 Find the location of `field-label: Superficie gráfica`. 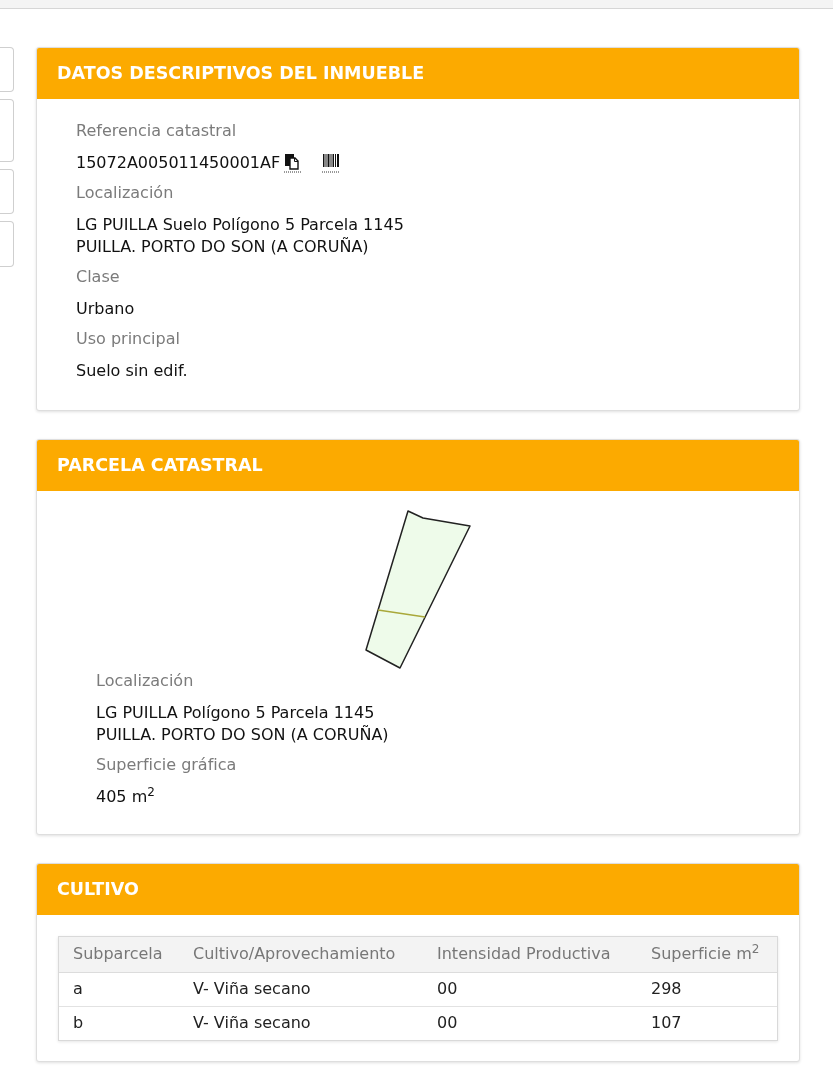

field-label: Superficie gráfica is located at coordinates (166, 765).